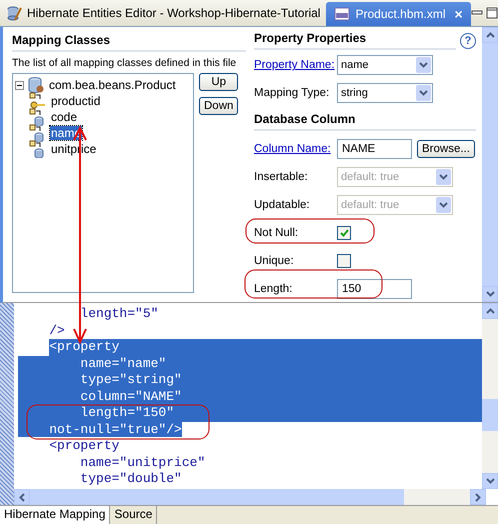  What do you see at coordinates (129, 42) in the screenshot?
I see `section-heading: Mapping Classes` at bounding box center [129, 42].